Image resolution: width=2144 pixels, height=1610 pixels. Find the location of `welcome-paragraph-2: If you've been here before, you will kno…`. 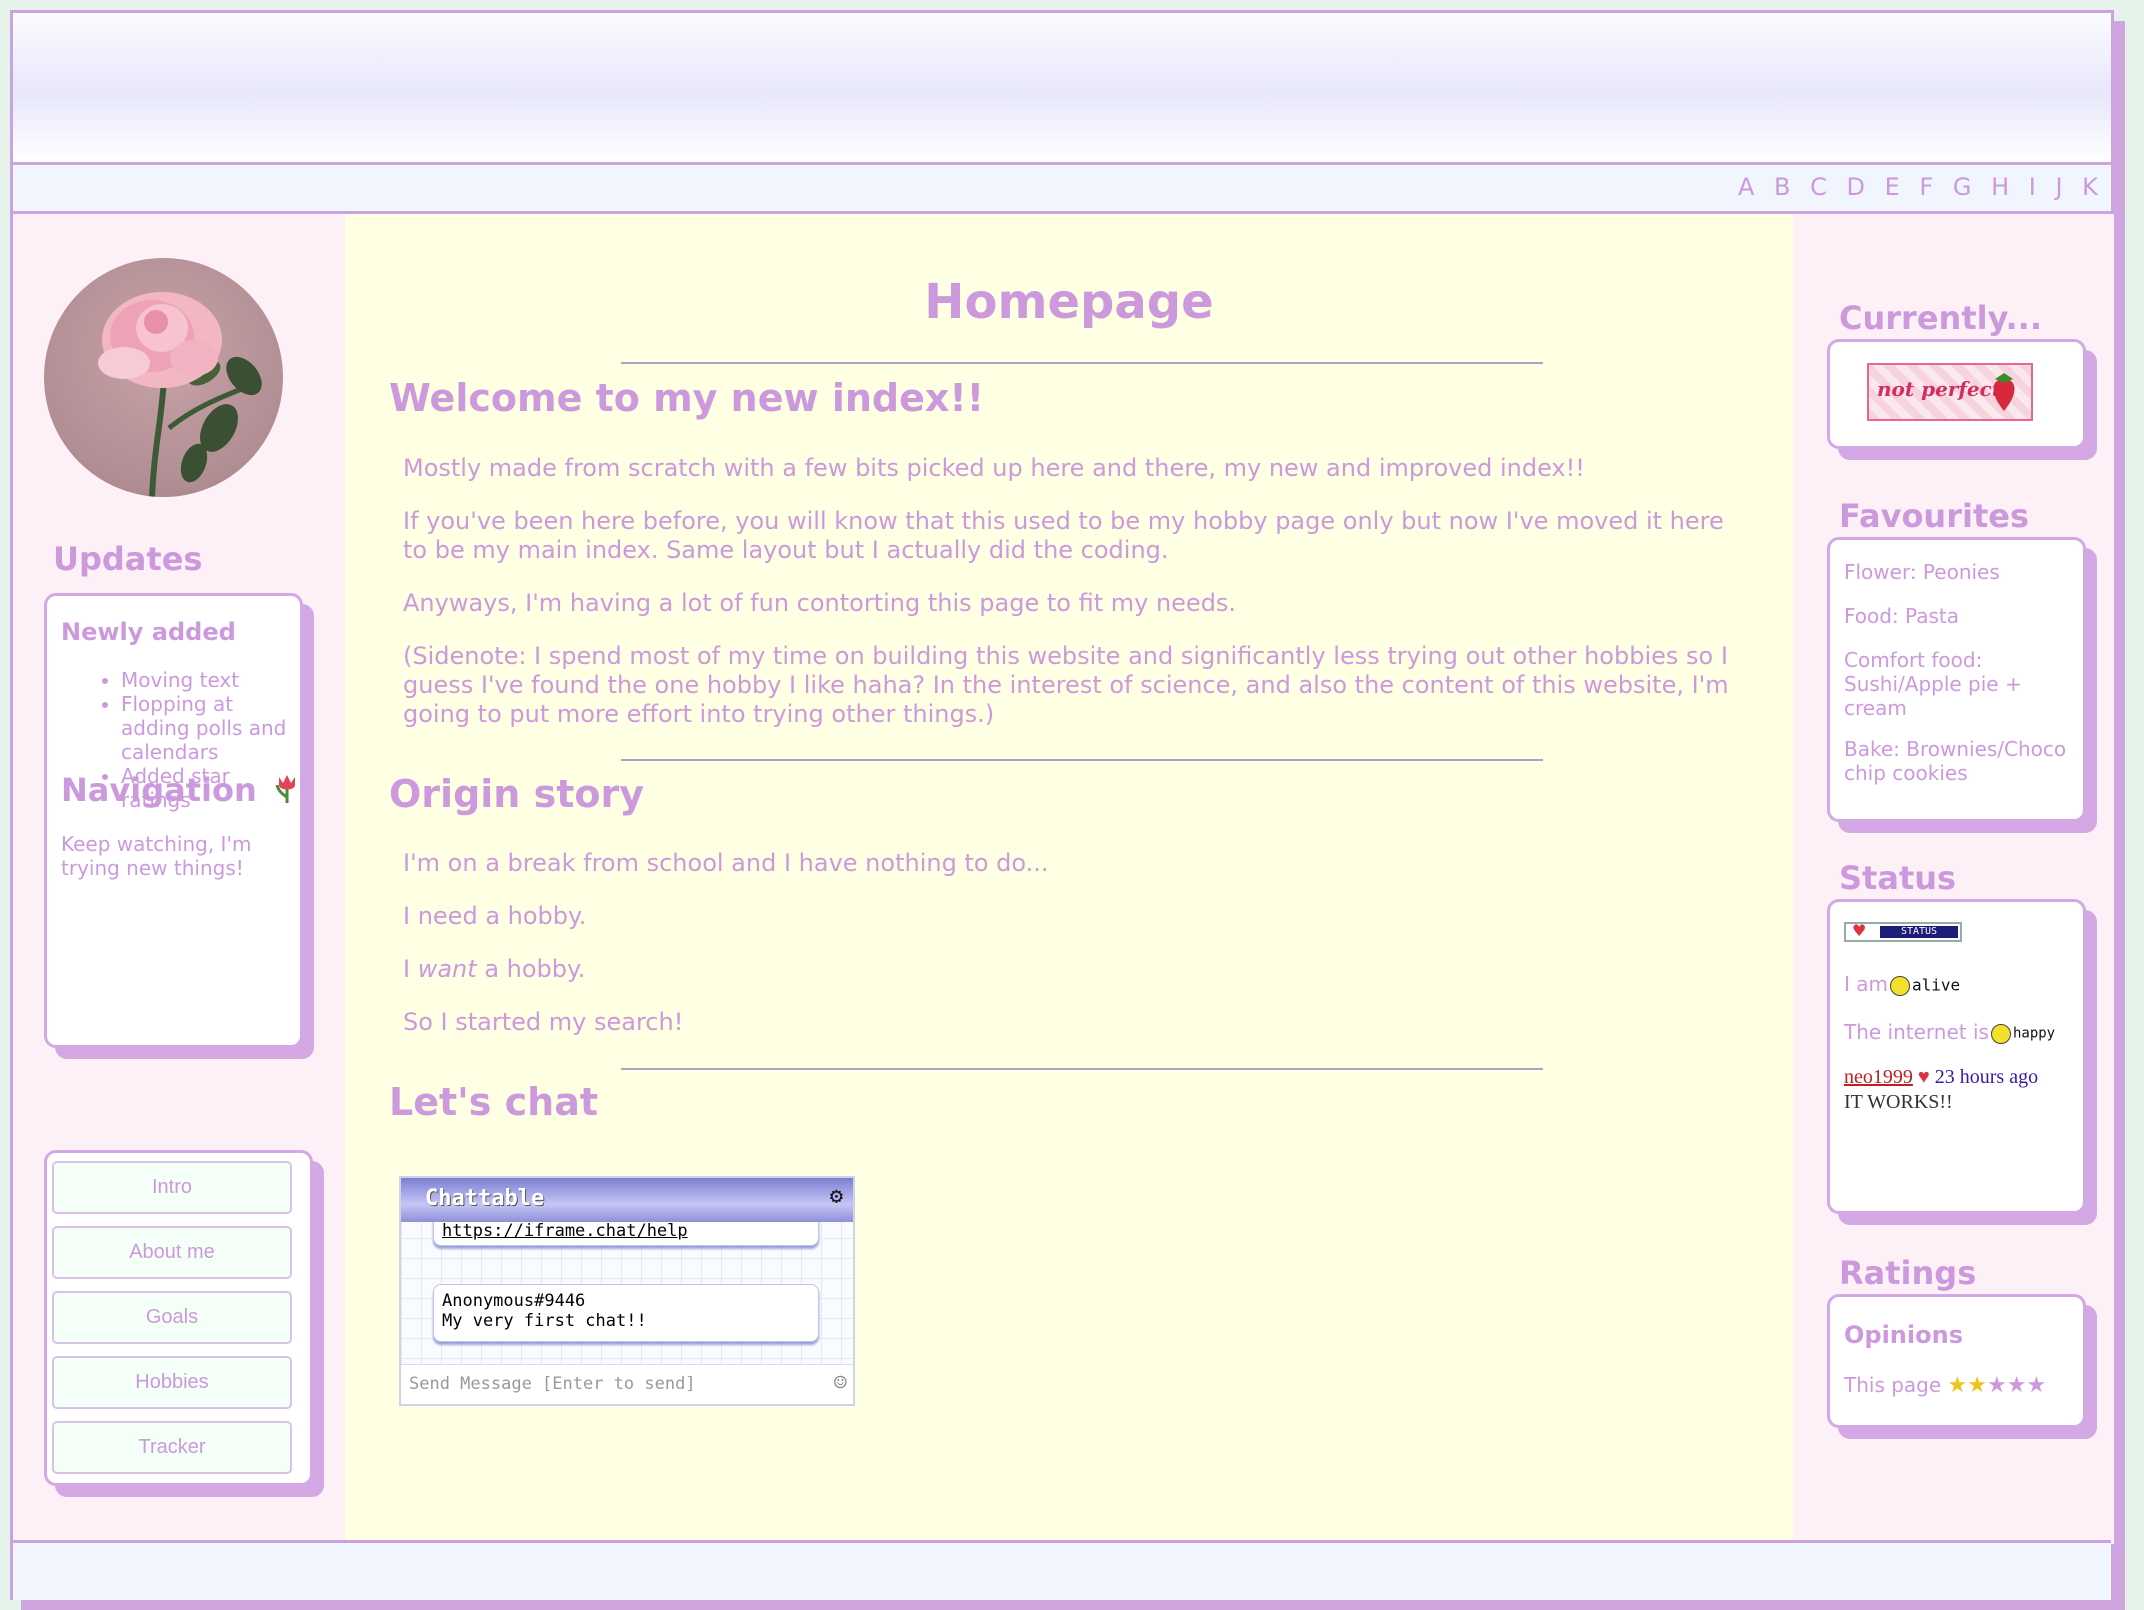

welcome-paragraph-2: If you've been here before, you will kno… is located at coordinates (1063, 535).